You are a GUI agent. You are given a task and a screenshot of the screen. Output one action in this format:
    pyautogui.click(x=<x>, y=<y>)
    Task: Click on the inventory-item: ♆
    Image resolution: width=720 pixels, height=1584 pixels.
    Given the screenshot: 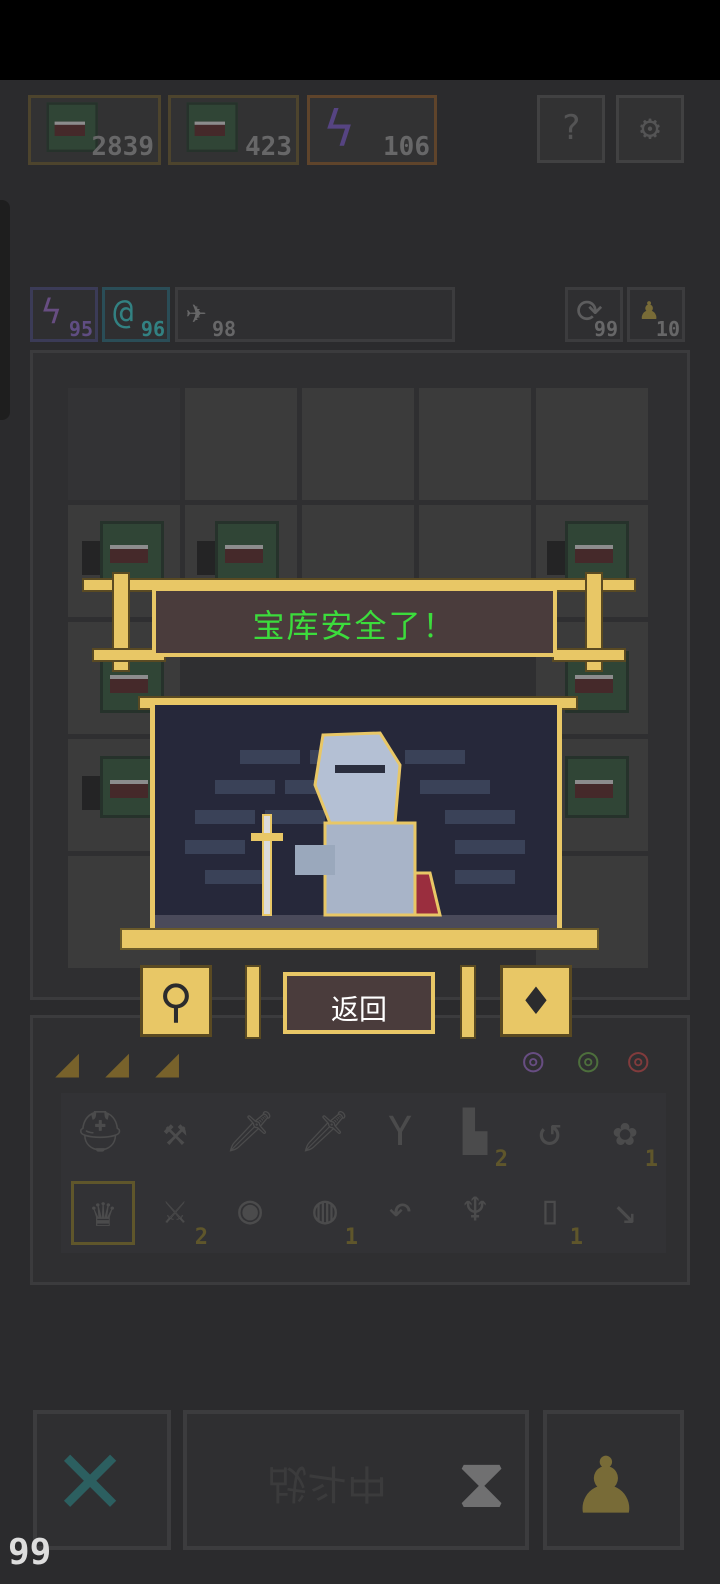 What is the action you would take?
    pyautogui.click(x=475, y=1210)
    